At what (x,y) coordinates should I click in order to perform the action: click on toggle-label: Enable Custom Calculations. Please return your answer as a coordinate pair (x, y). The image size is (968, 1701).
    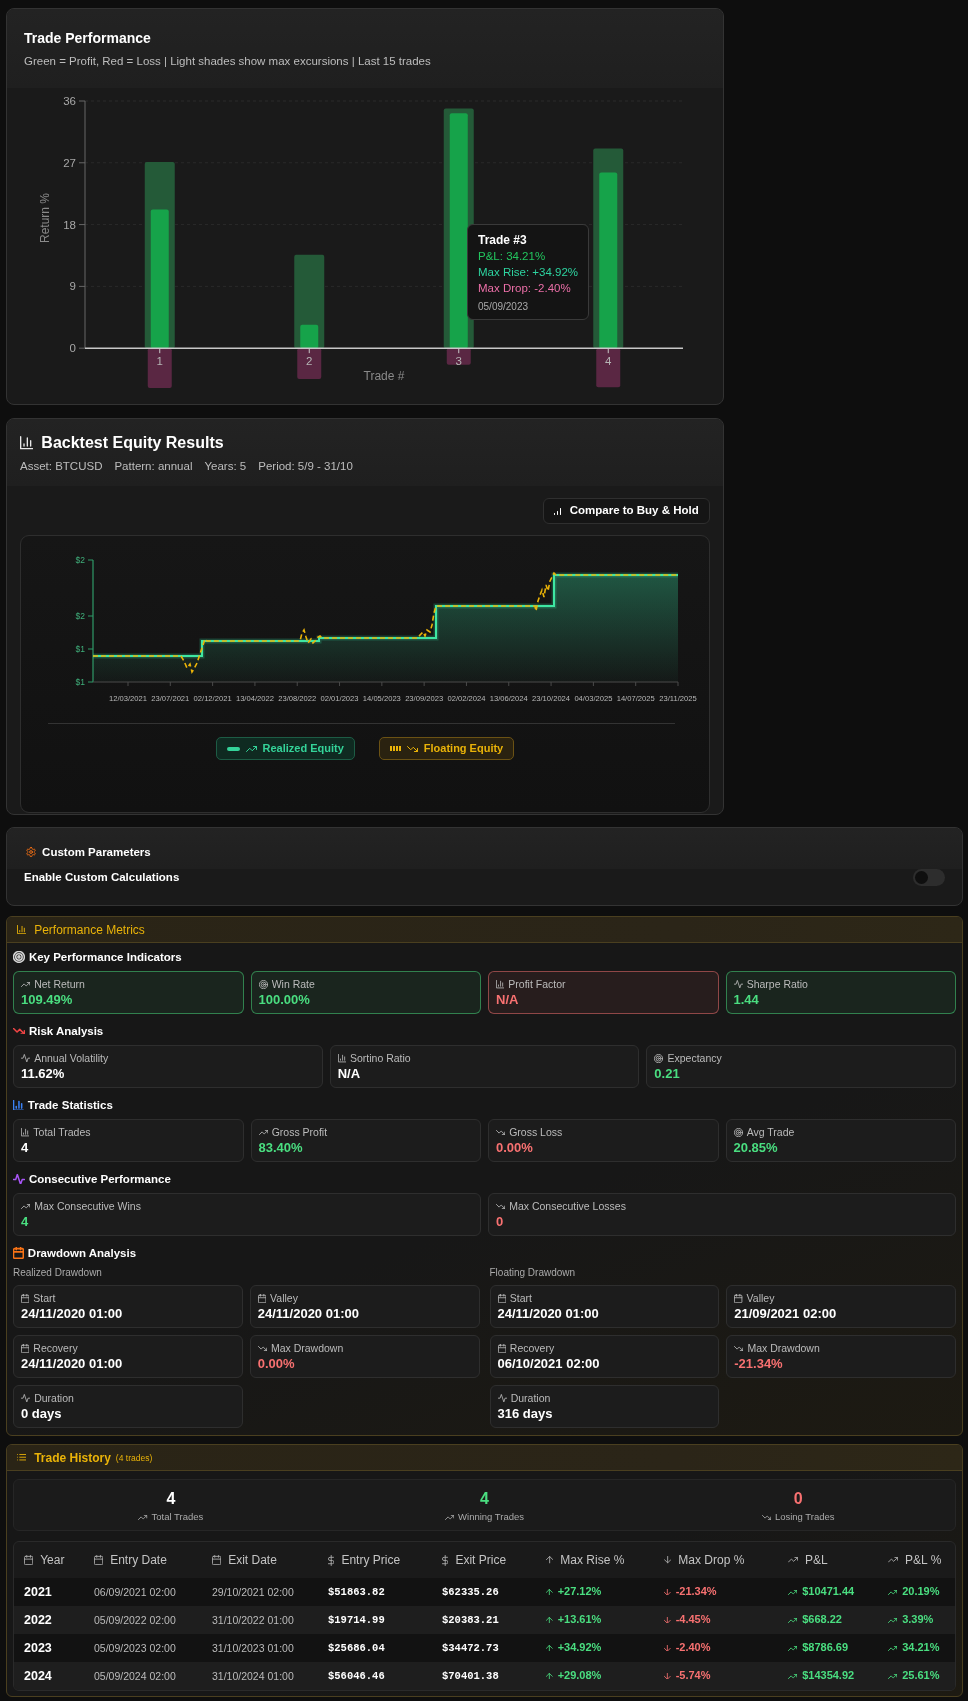
    Looking at the image, I should click on (102, 877).